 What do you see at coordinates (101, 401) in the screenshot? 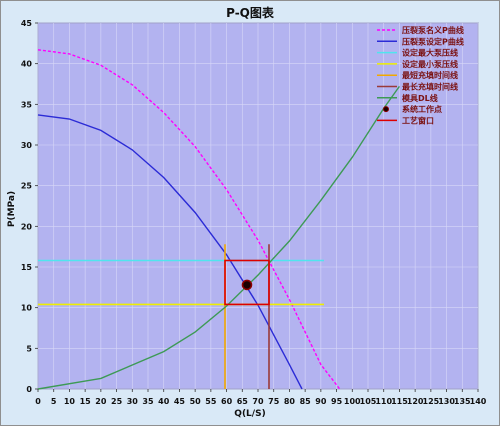
I see `x-tick-label: 20` at bounding box center [101, 401].